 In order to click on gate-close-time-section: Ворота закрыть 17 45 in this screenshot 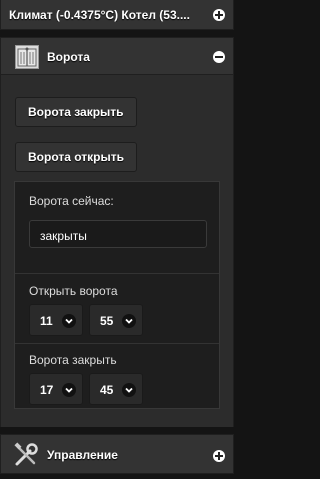, I will do `click(117, 376)`.